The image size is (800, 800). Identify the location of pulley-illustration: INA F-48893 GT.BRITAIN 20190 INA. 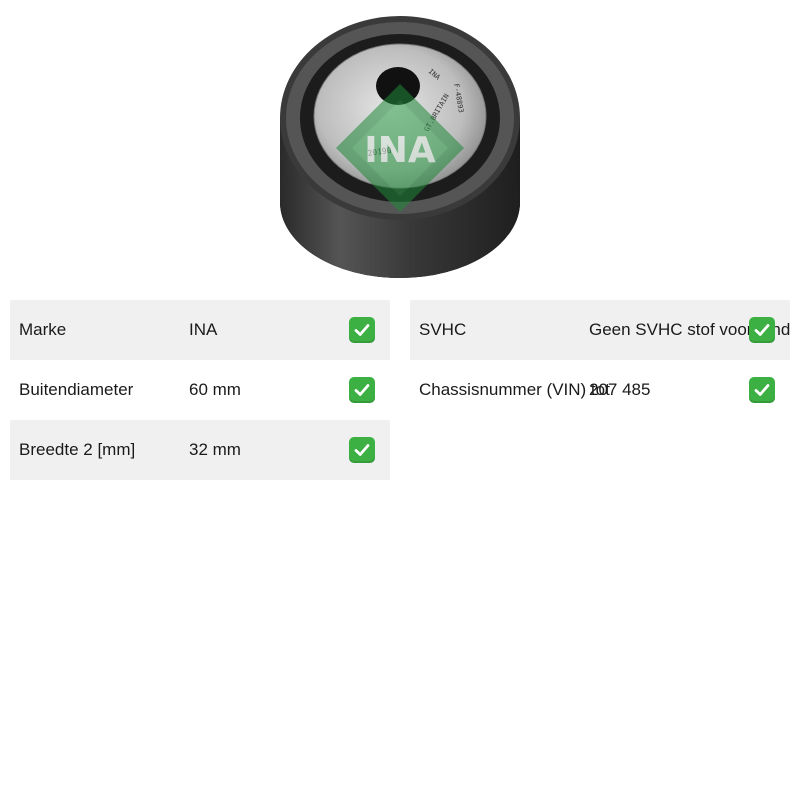
(400, 147).